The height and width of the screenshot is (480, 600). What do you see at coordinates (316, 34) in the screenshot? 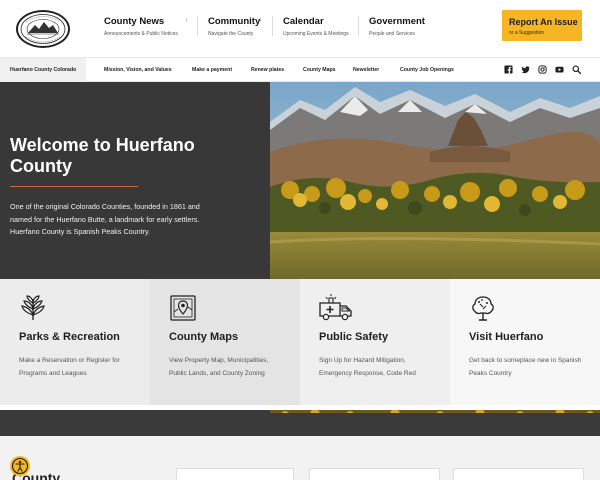
I see `nav-subtitle: Upcoming Events & Meetings` at bounding box center [316, 34].